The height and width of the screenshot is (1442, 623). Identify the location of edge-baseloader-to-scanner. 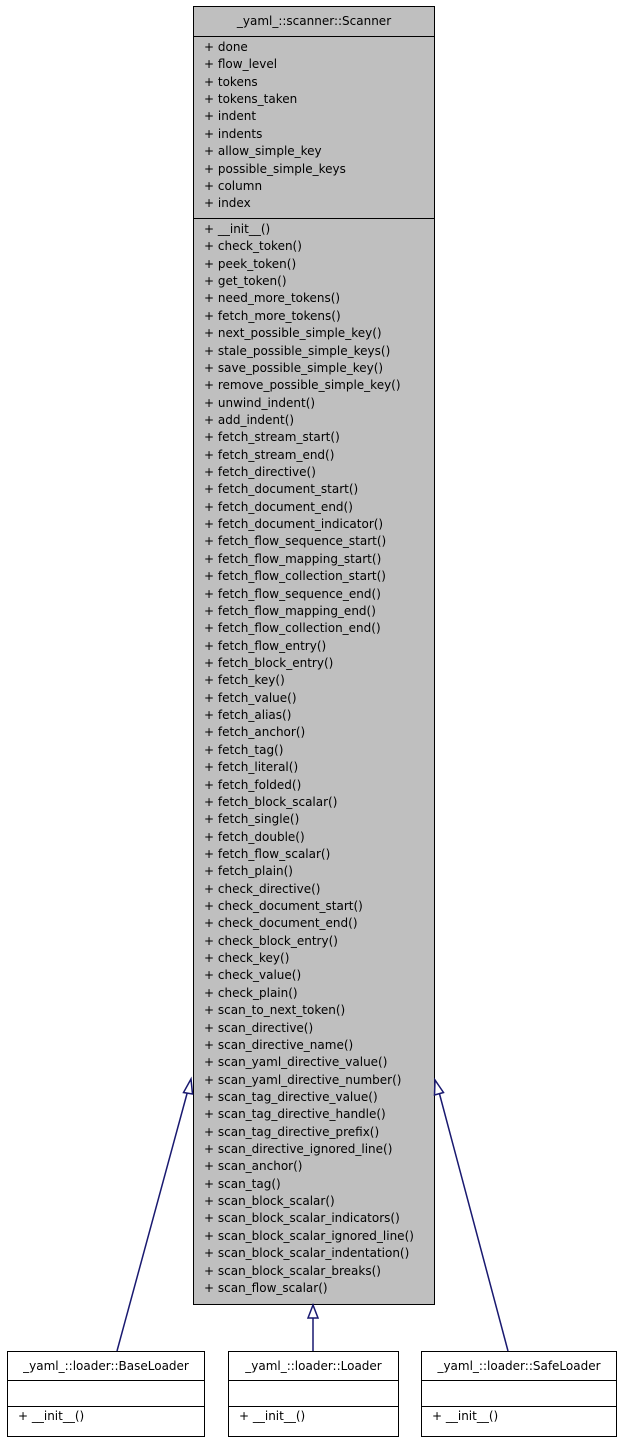
(152, 1220).